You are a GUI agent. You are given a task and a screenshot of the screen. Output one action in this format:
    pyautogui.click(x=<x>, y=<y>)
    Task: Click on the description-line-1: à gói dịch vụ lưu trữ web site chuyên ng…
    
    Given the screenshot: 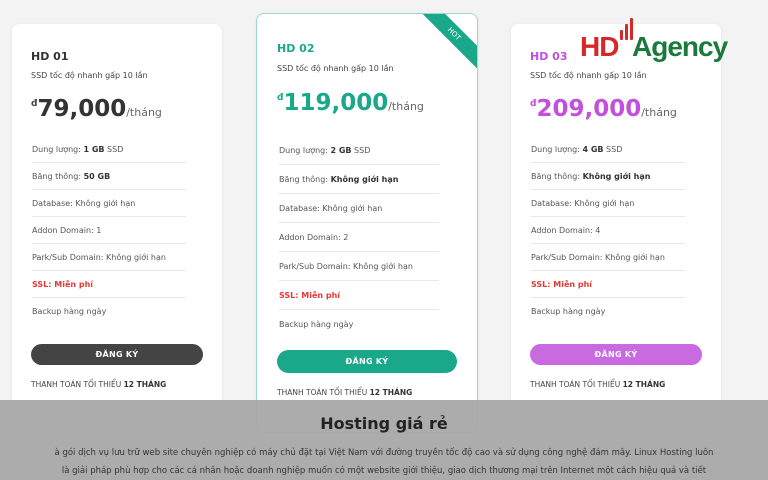 What is the action you would take?
    pyautogui.click(x=384, y=453)
    